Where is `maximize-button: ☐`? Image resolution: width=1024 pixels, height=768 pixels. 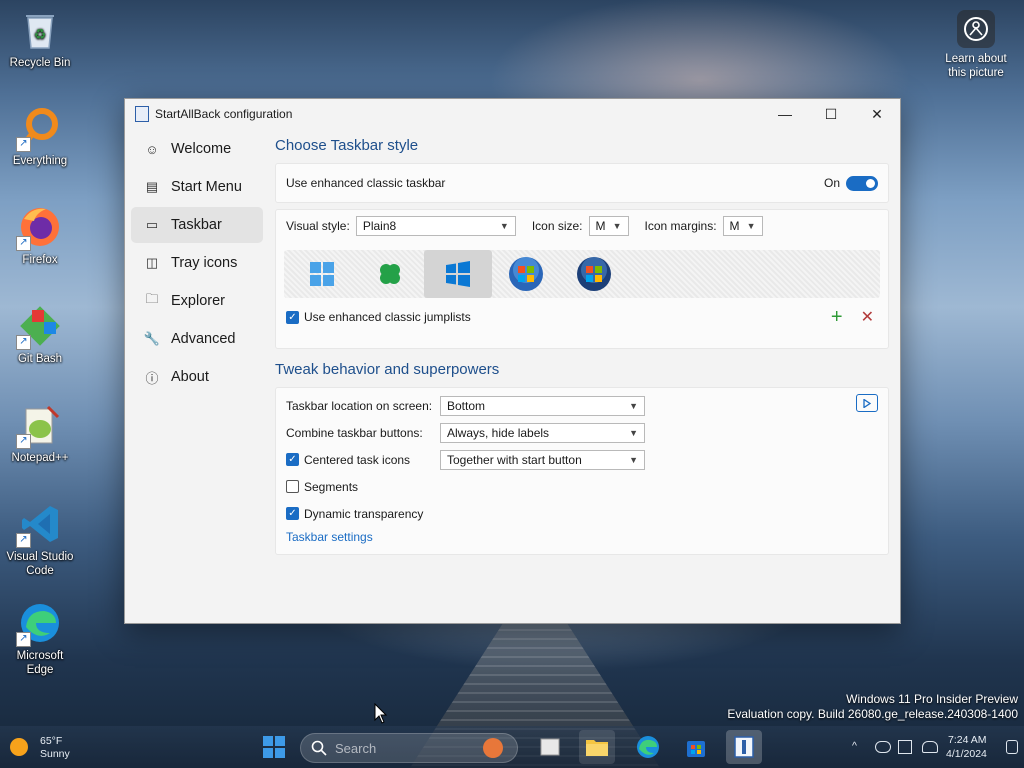 maximize-button: ☐ is located at coordinates (831, 114).